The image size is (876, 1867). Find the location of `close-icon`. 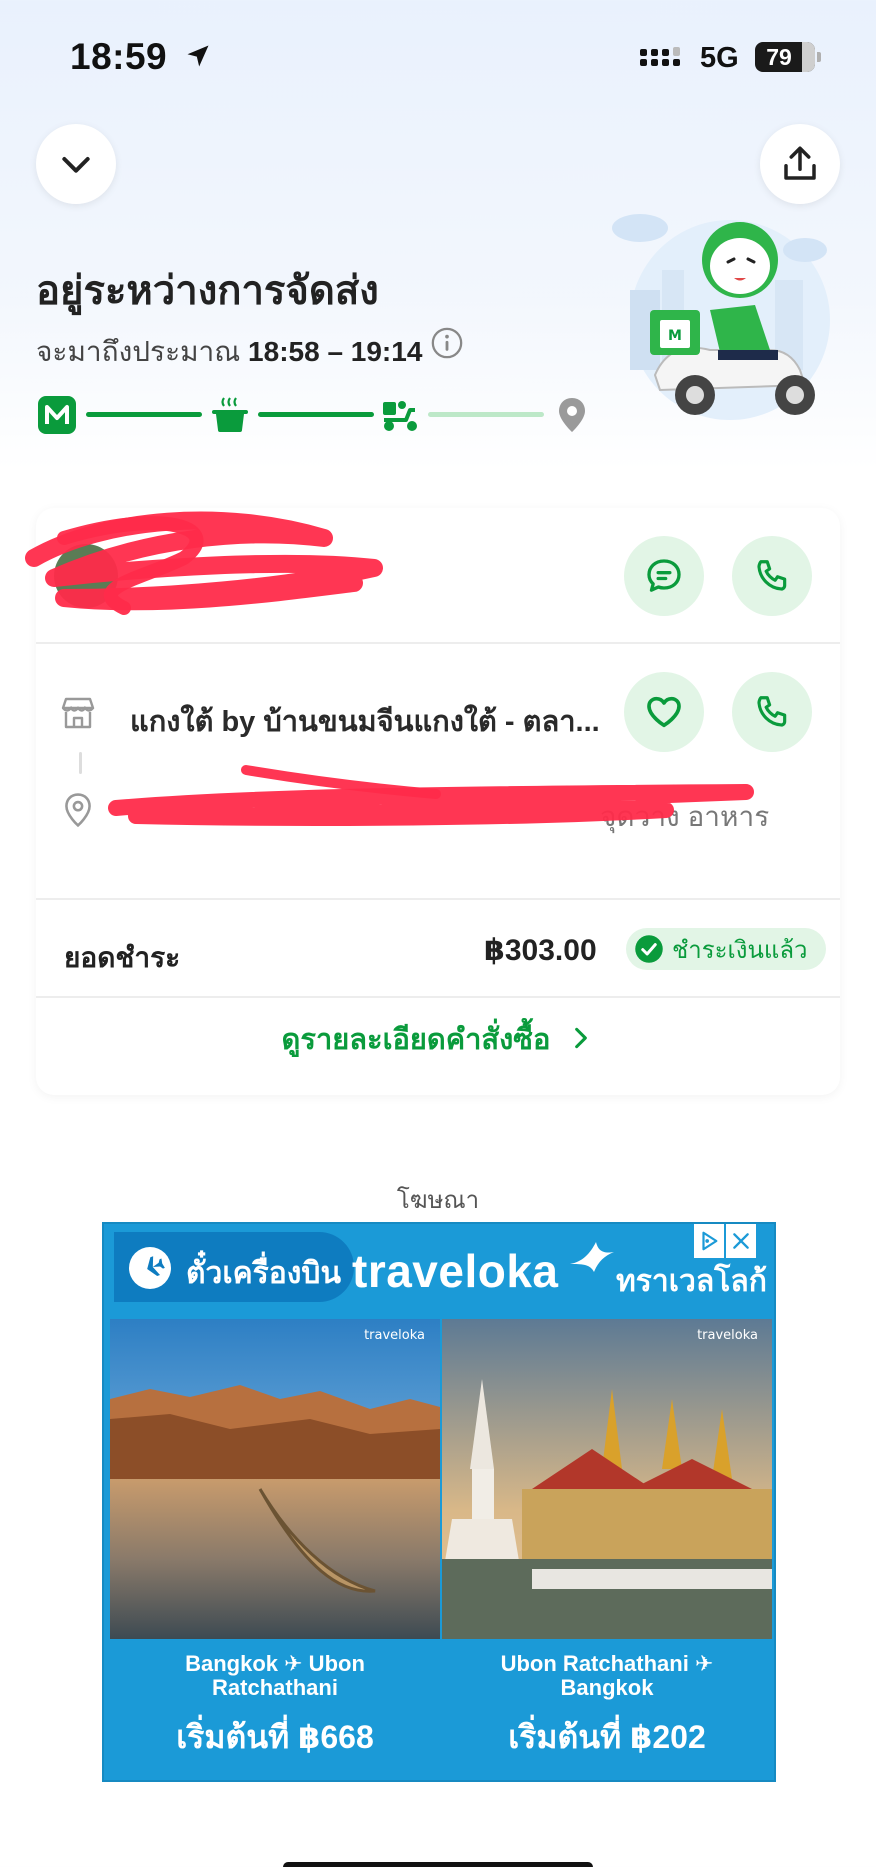

close-icon is located at coordinates (741, 1241).